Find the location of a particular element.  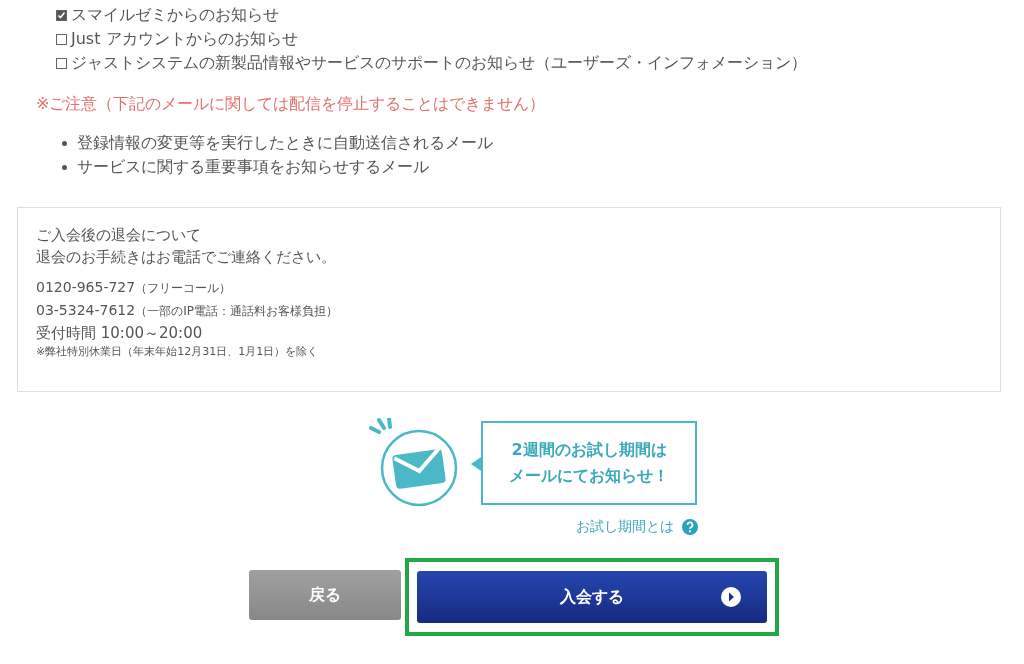

help-icon is located at coordinates (690, 527).